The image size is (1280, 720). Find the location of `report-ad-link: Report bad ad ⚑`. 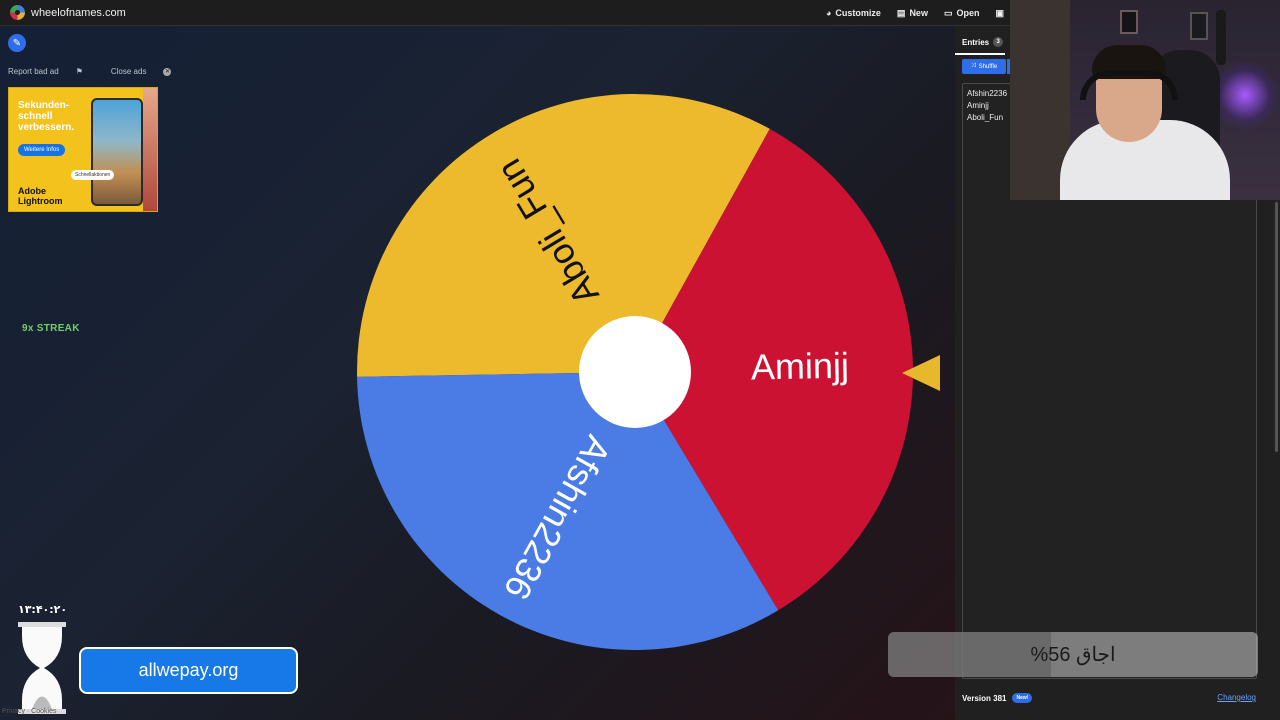

report-ad-link: Report bad ad ⚑ is located at coordinates (52, 71).